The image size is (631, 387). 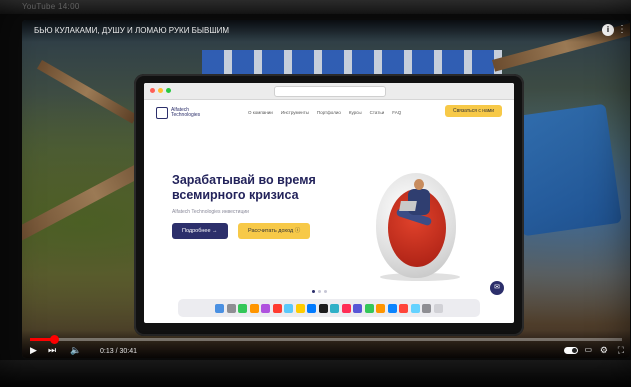 What do you see at coordinates (588, 350) in the screenshot?
I see `subtitles-icon: ▭` at bounding box center [588, 350].